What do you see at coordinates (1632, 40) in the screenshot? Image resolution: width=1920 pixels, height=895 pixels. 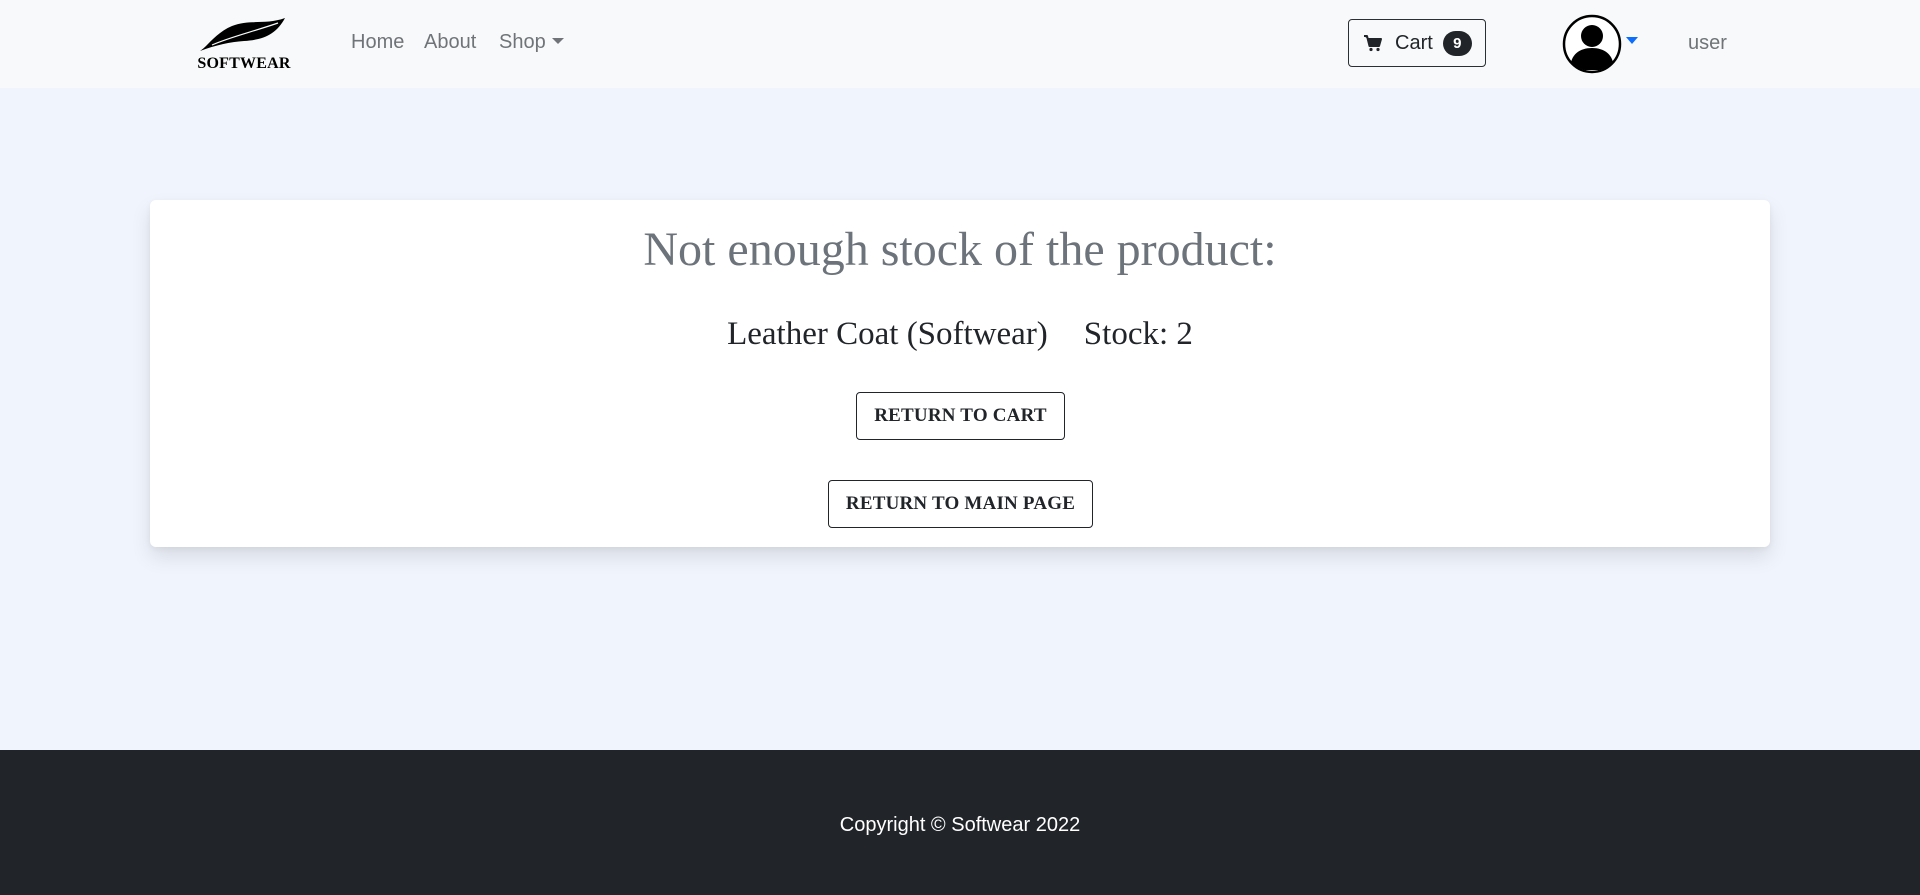 I see `user-menu-caret-icon` at bounding box center [1632, 40].